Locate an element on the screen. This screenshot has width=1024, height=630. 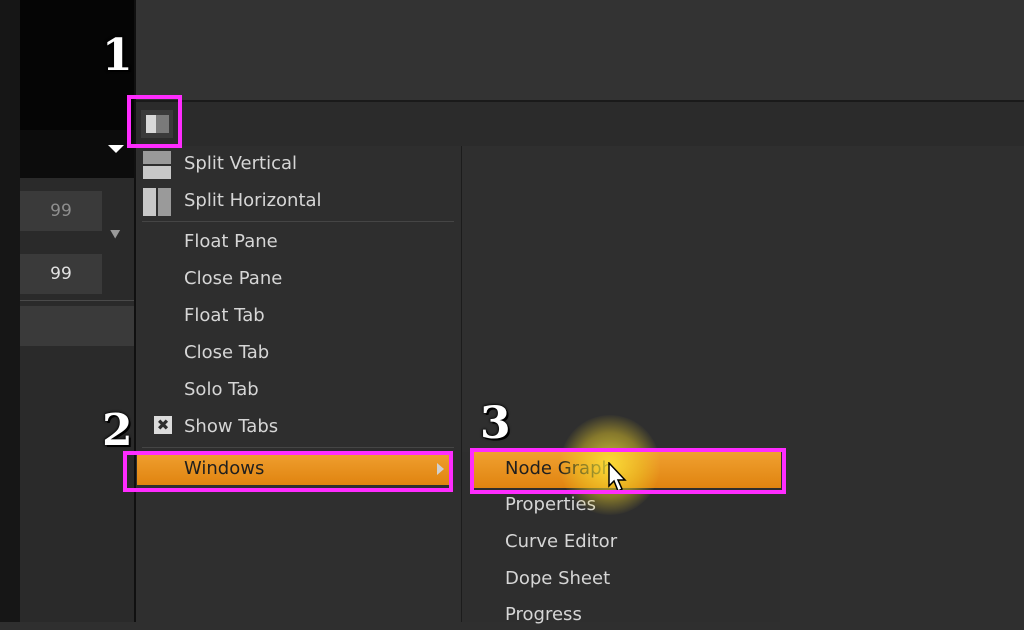
submenu-item-progress: Progress is located at coordinates (543, 615).